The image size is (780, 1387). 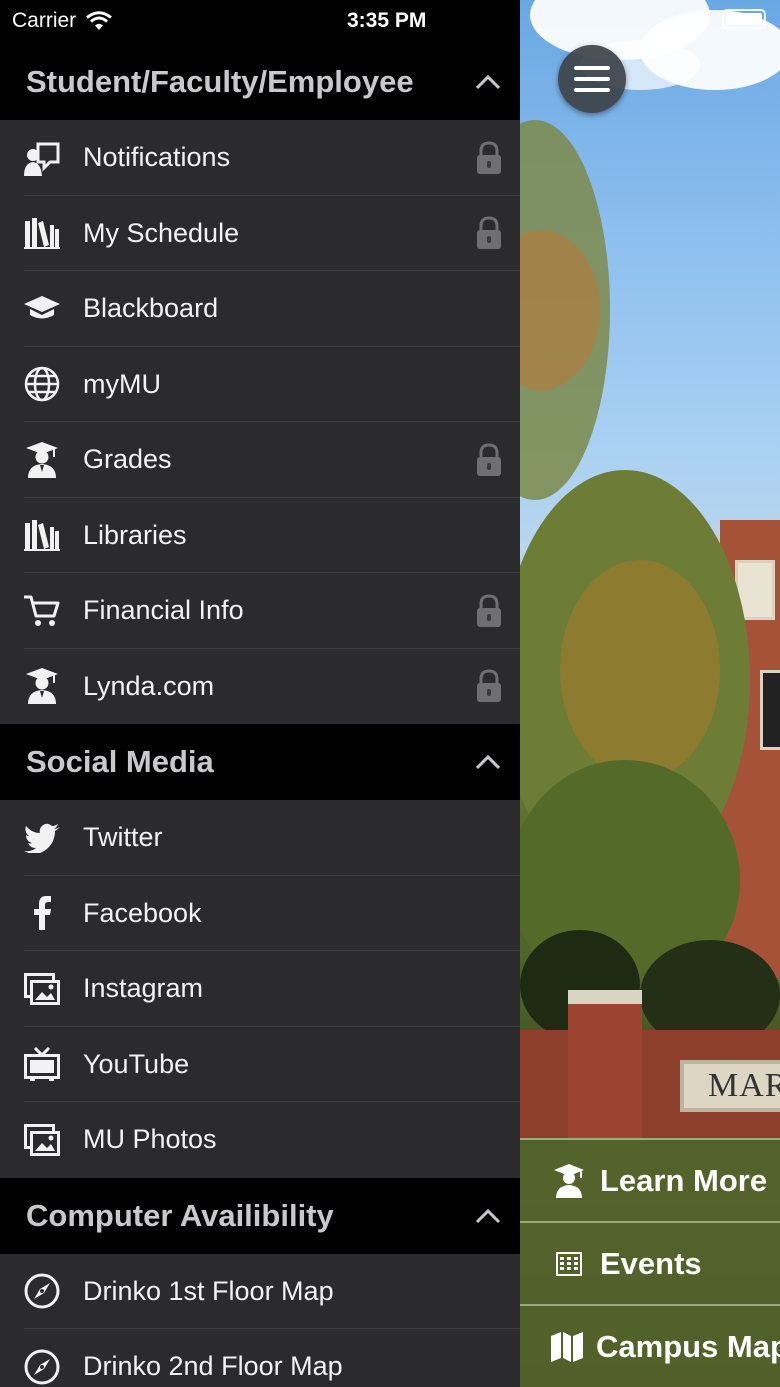 What do you see at coordinates (42, 913) in the screenshot?
I see `facebook-icon` at bounding box center [42, 913].